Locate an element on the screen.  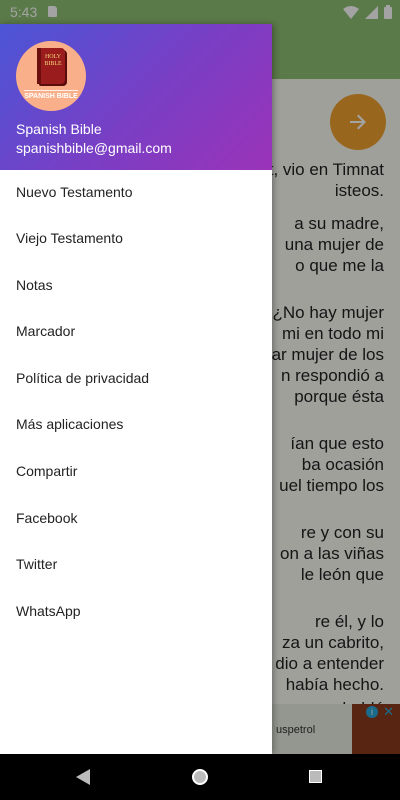
menu-item-label: Nuevo Testamento is located at coordinates (74, 192).